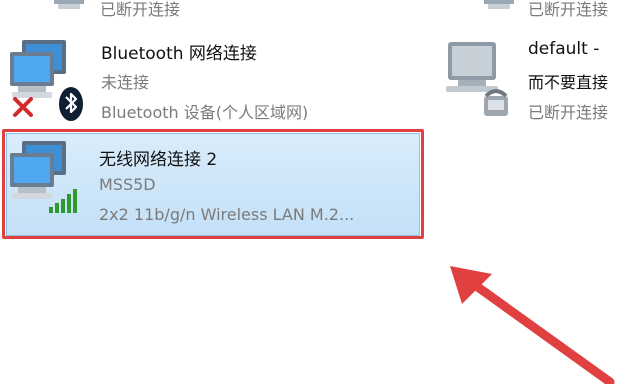 Image resolution: width=620 pixels, height=384 pixels. I want to click on bluetooth-icon, so click(71, 104).